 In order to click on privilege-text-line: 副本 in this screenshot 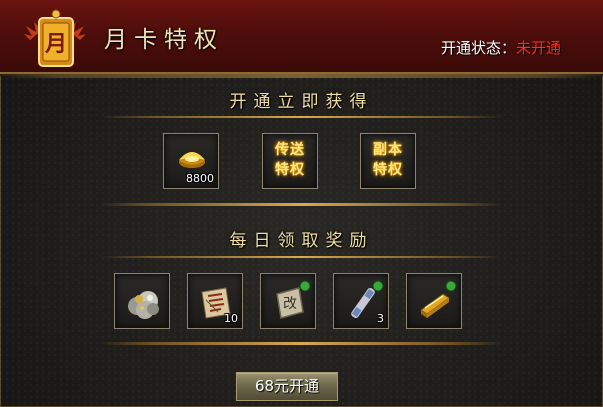, I will do `click(388, 150)`.